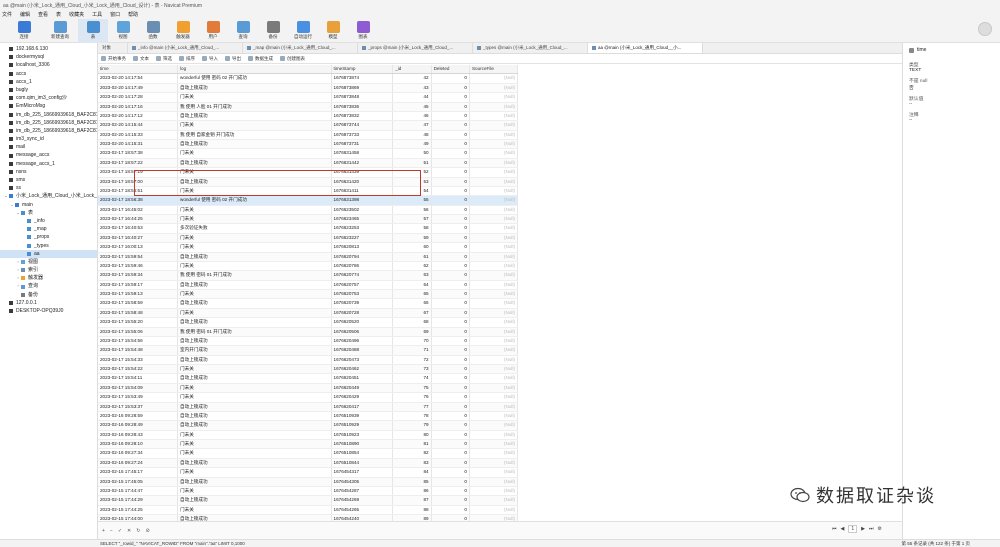 This screenshot has width=1000, height=547. Describe the element at coordinates (233, 59) in the screenshot. I see `table-toolbar-button-5: 导出` at that location.